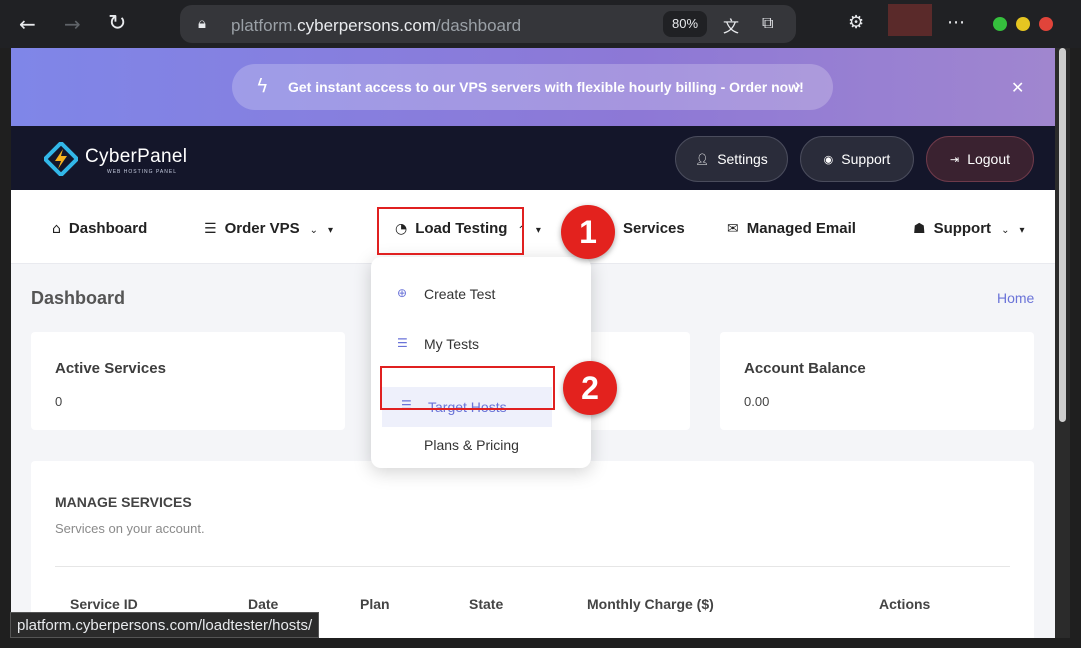  I want to click on card-label: Account Balance, so click(805, 368).